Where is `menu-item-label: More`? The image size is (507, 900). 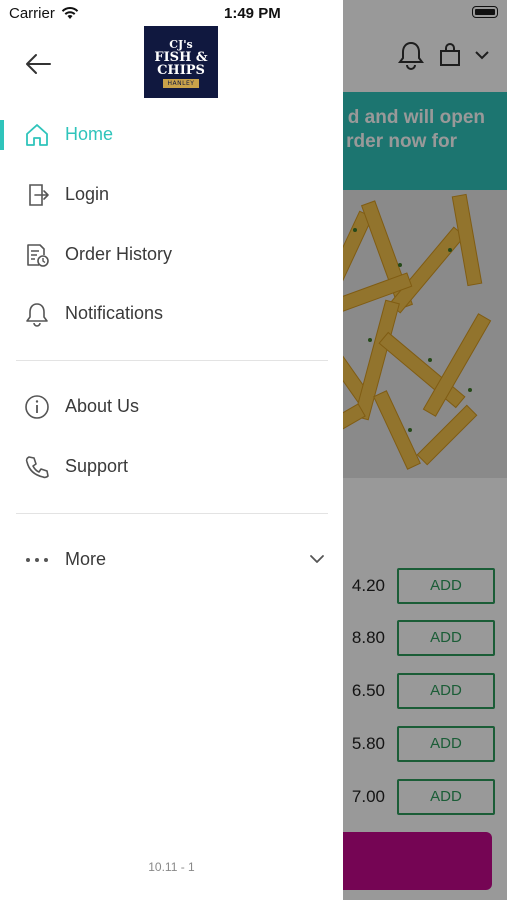
menu-item-label: More is located at coordinates (86, 559).